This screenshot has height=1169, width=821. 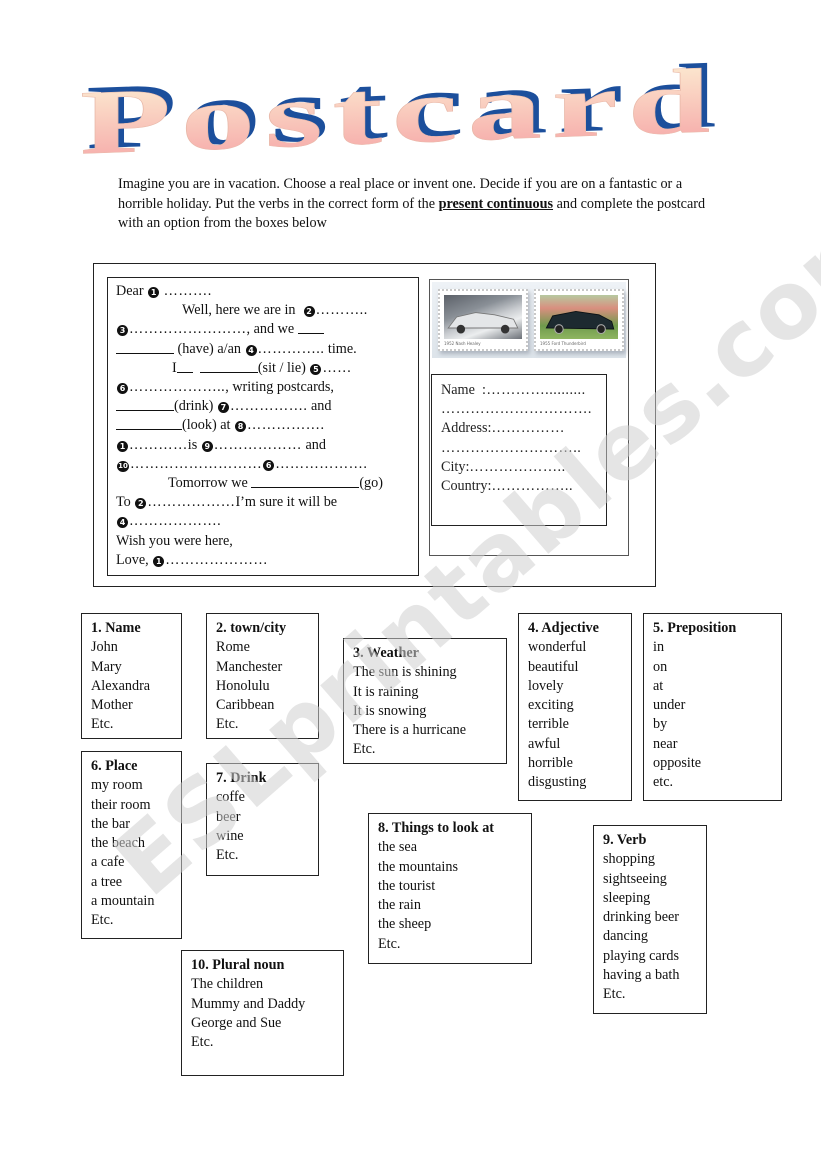 I want to click on word-box-heading: 2. town/city, so click(x=251, y=628).